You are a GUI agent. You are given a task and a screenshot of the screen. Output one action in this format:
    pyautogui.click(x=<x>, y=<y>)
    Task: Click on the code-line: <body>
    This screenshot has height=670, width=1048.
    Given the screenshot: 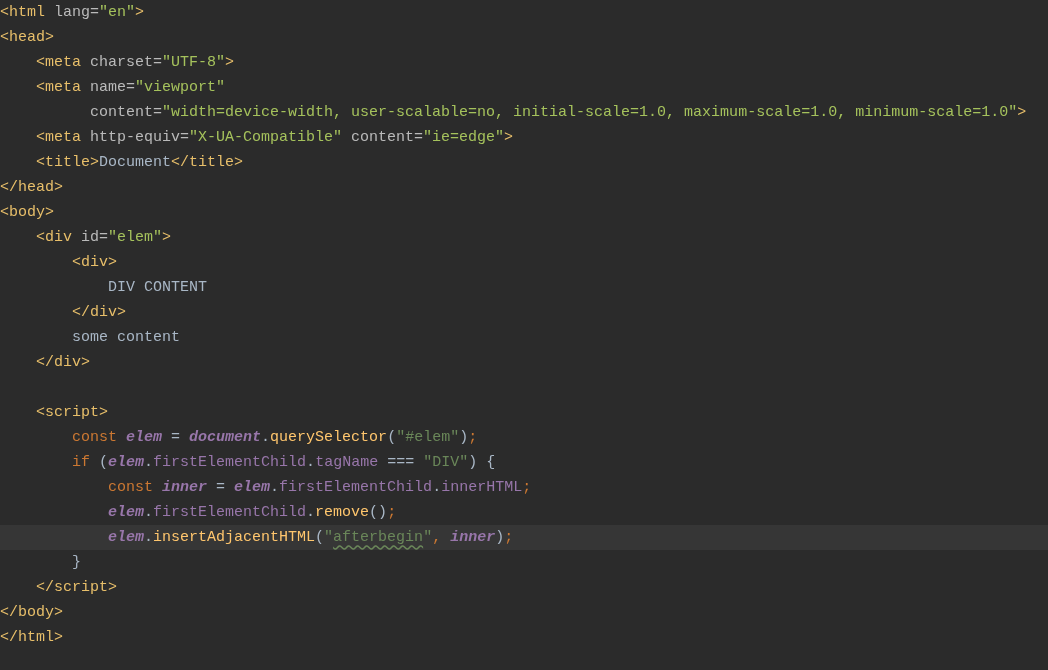 What is the action you would take?
    pyautogui.click(x=27, y=213)
    